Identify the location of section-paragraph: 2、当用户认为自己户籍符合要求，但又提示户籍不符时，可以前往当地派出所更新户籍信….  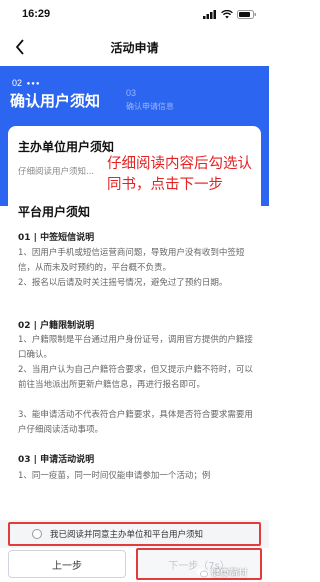
(135, 377).